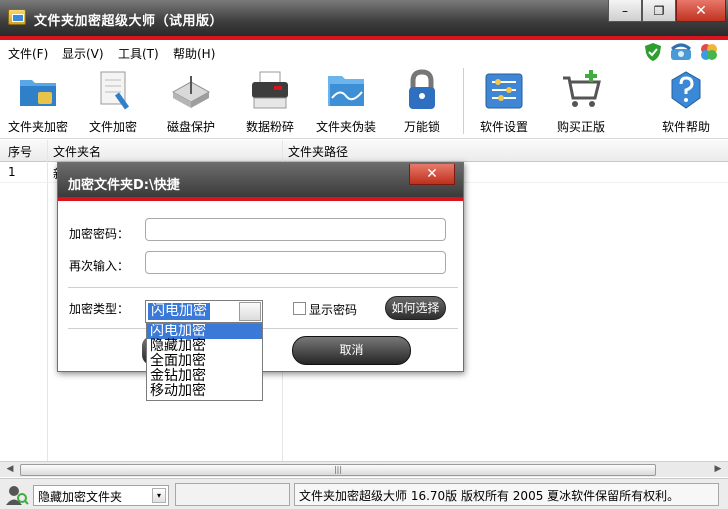 The width and height of the screenshot is (728, 509). What do you see at coordinates (124, 185) in the screenshot?
I see `dialog-title: 加密文件夹D:\快捷` at bounding box center [124, 185].